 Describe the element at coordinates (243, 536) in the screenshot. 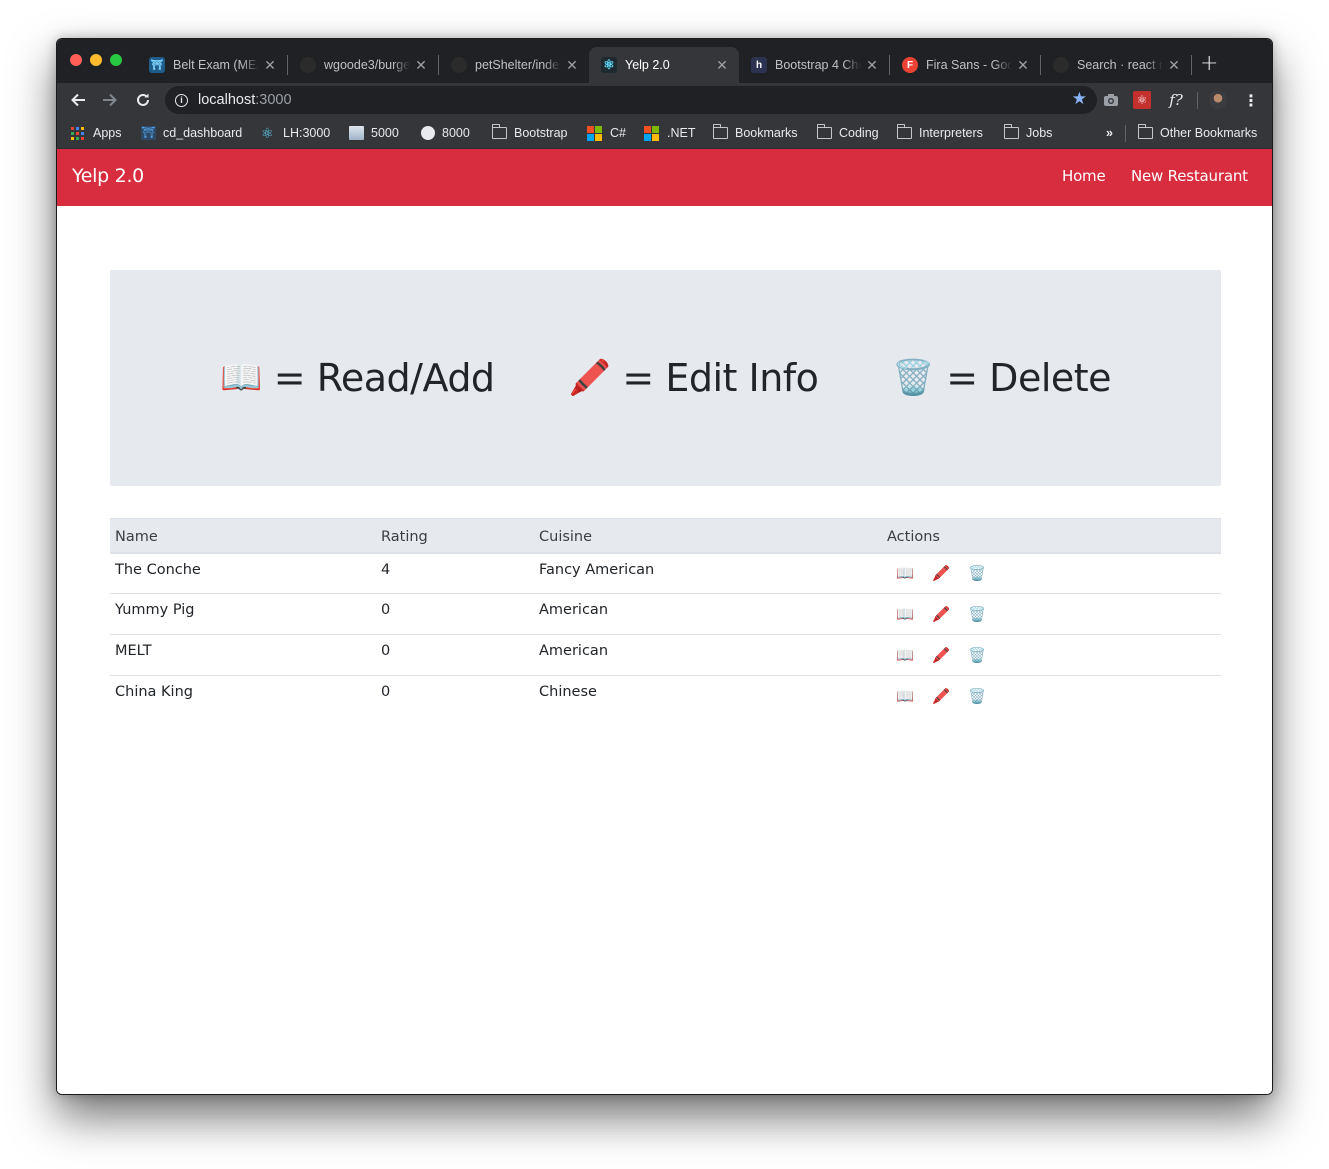

I see `header-name: Name` at that location.